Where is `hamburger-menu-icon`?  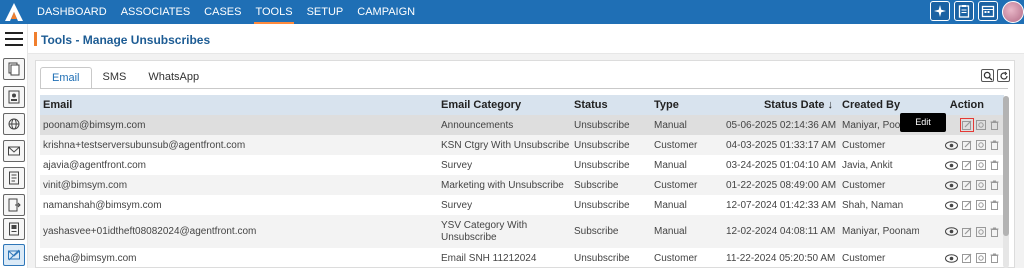 hamburger-menu-icon is located at coordinates (14, 41).